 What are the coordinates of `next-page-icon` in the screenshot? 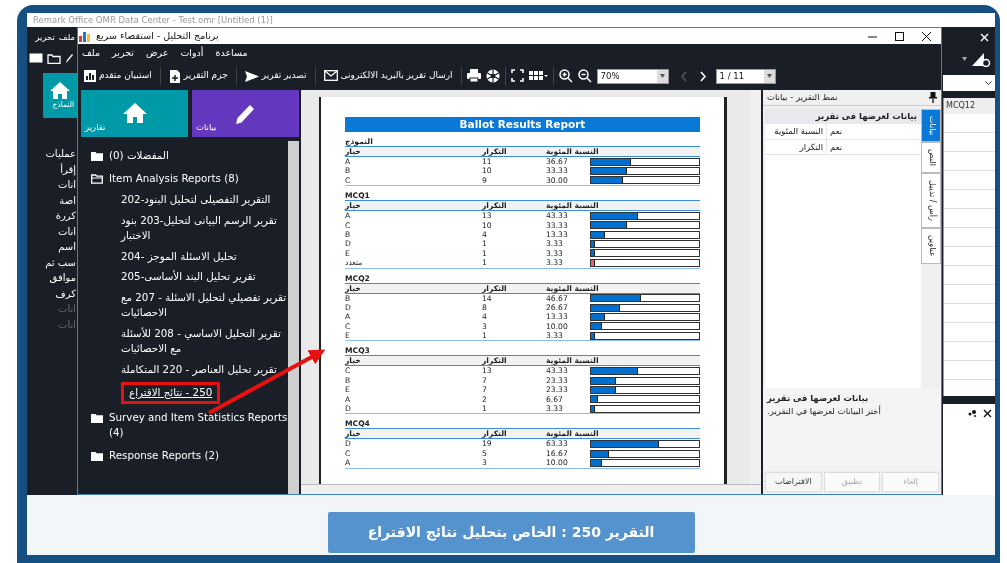 It's located at (702, 76).